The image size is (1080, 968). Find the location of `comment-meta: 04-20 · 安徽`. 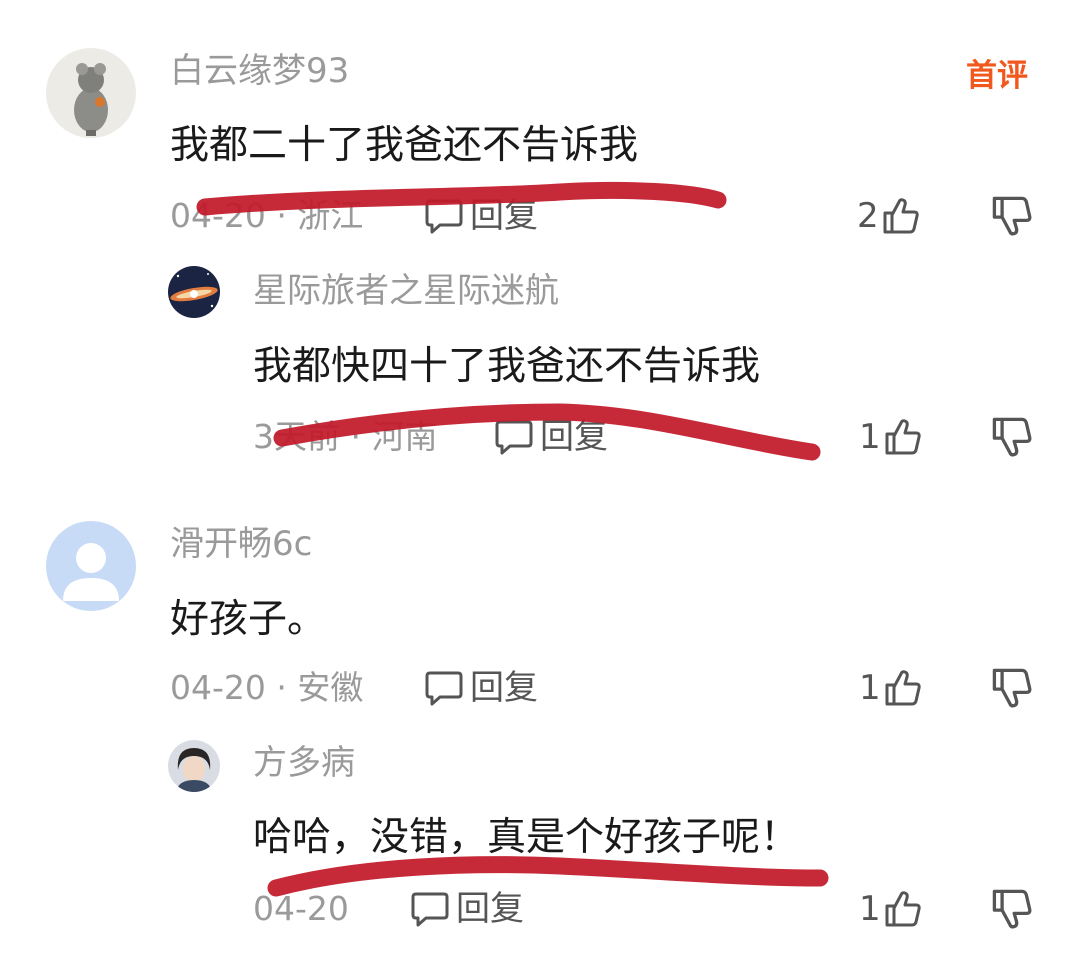

comment-meta: 04-20 · 安徽 is located at coordinates (267, 687).